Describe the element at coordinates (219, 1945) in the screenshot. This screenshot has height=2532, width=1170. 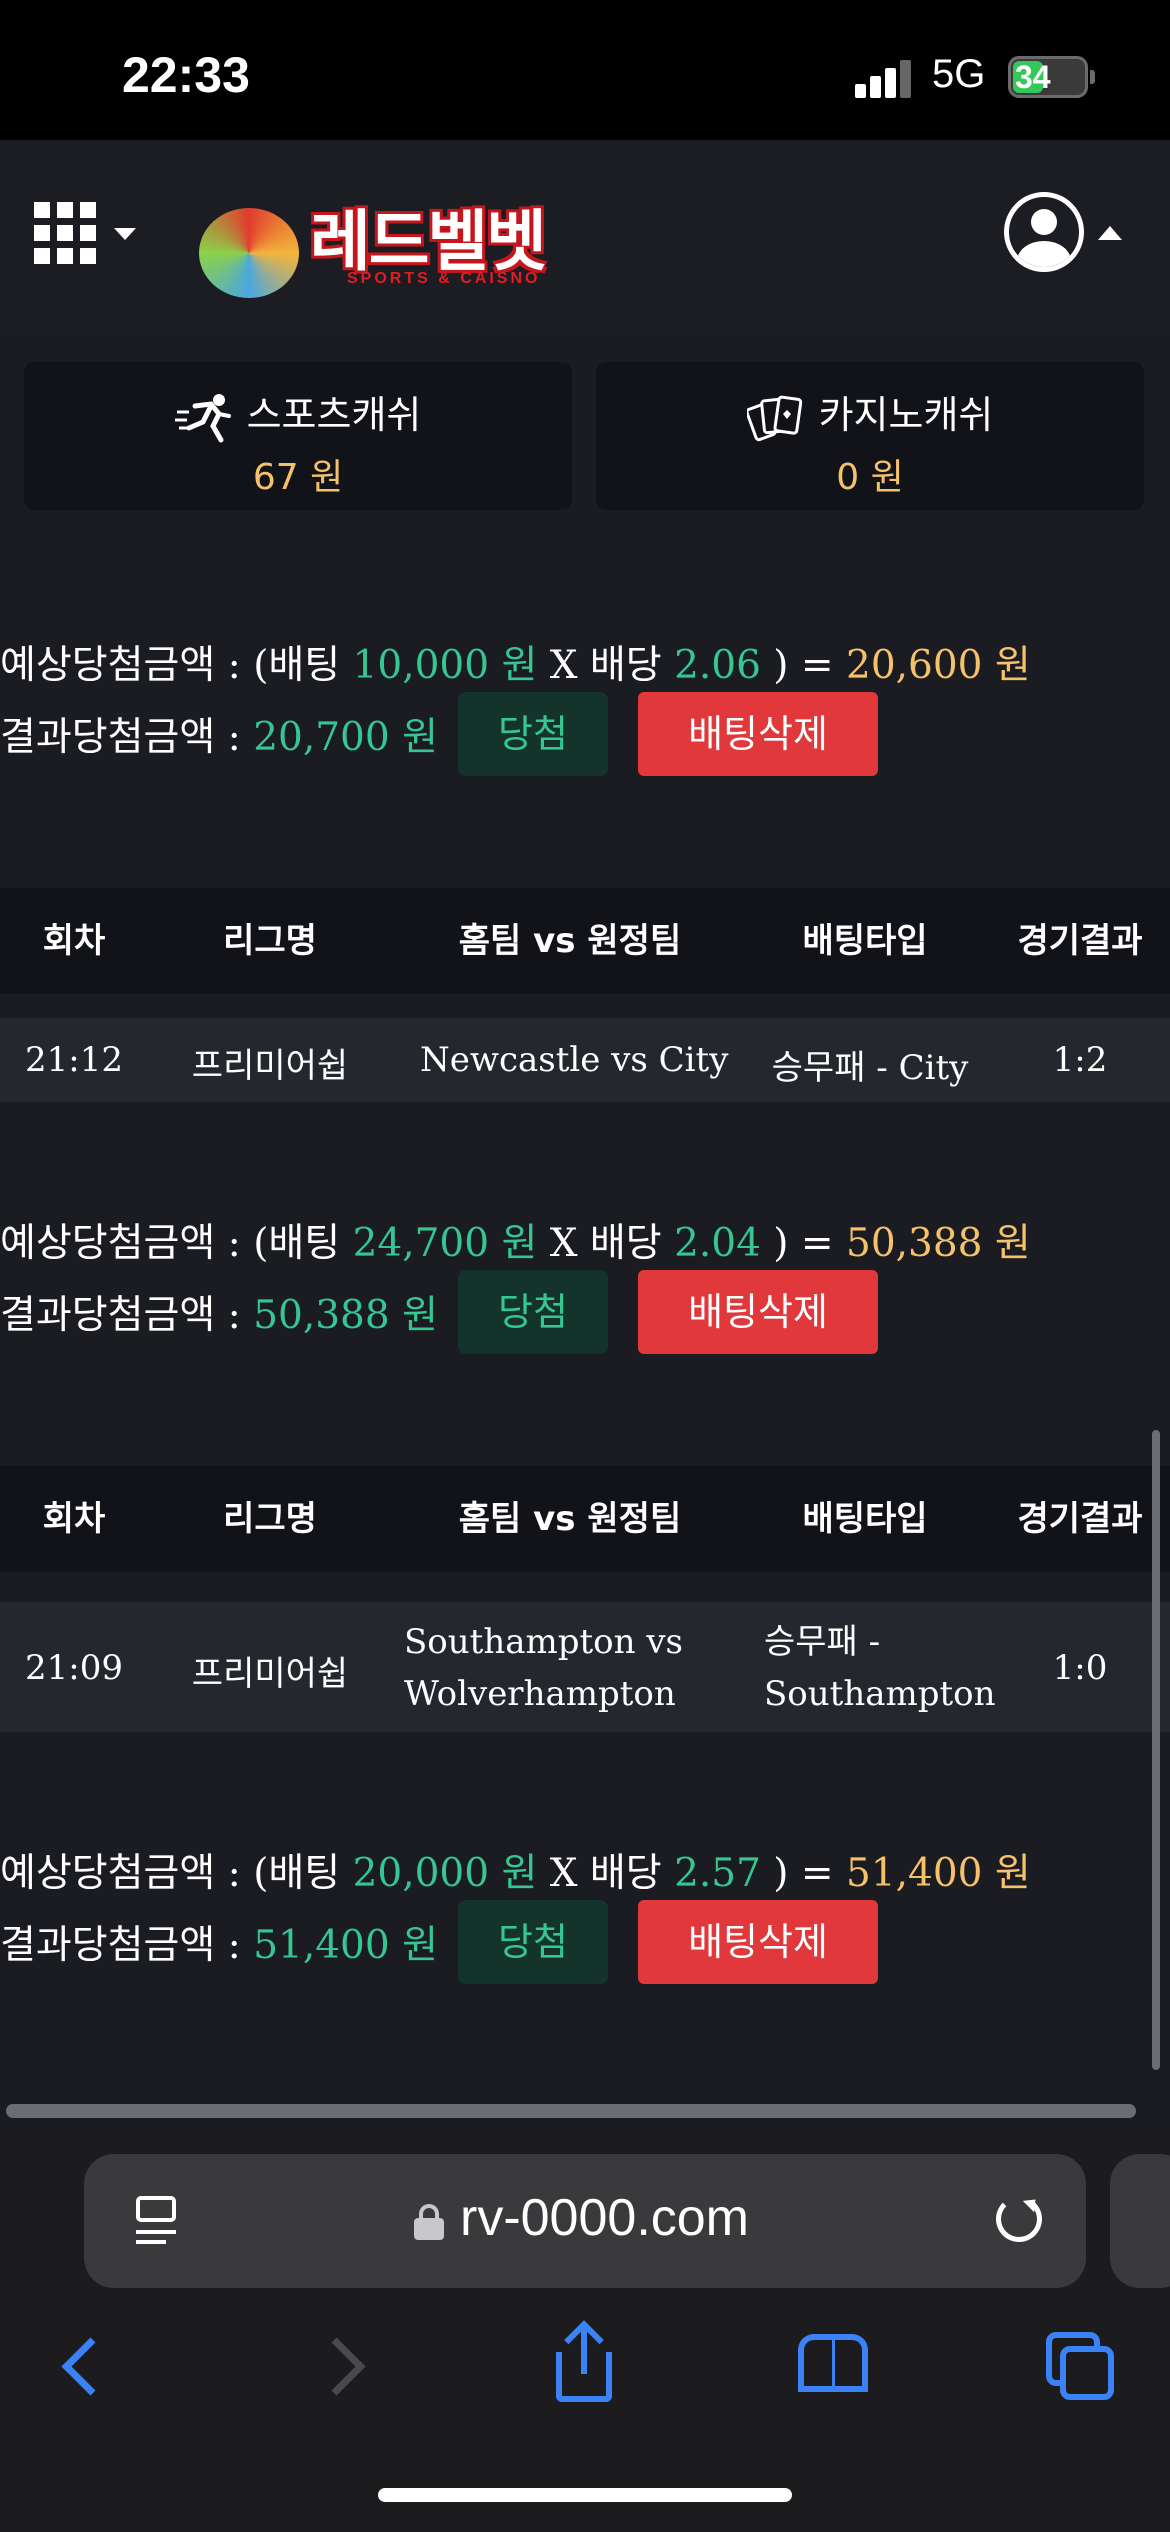
I see `result-win-line: 결과당첨금액 : 51,400 원` at that location.